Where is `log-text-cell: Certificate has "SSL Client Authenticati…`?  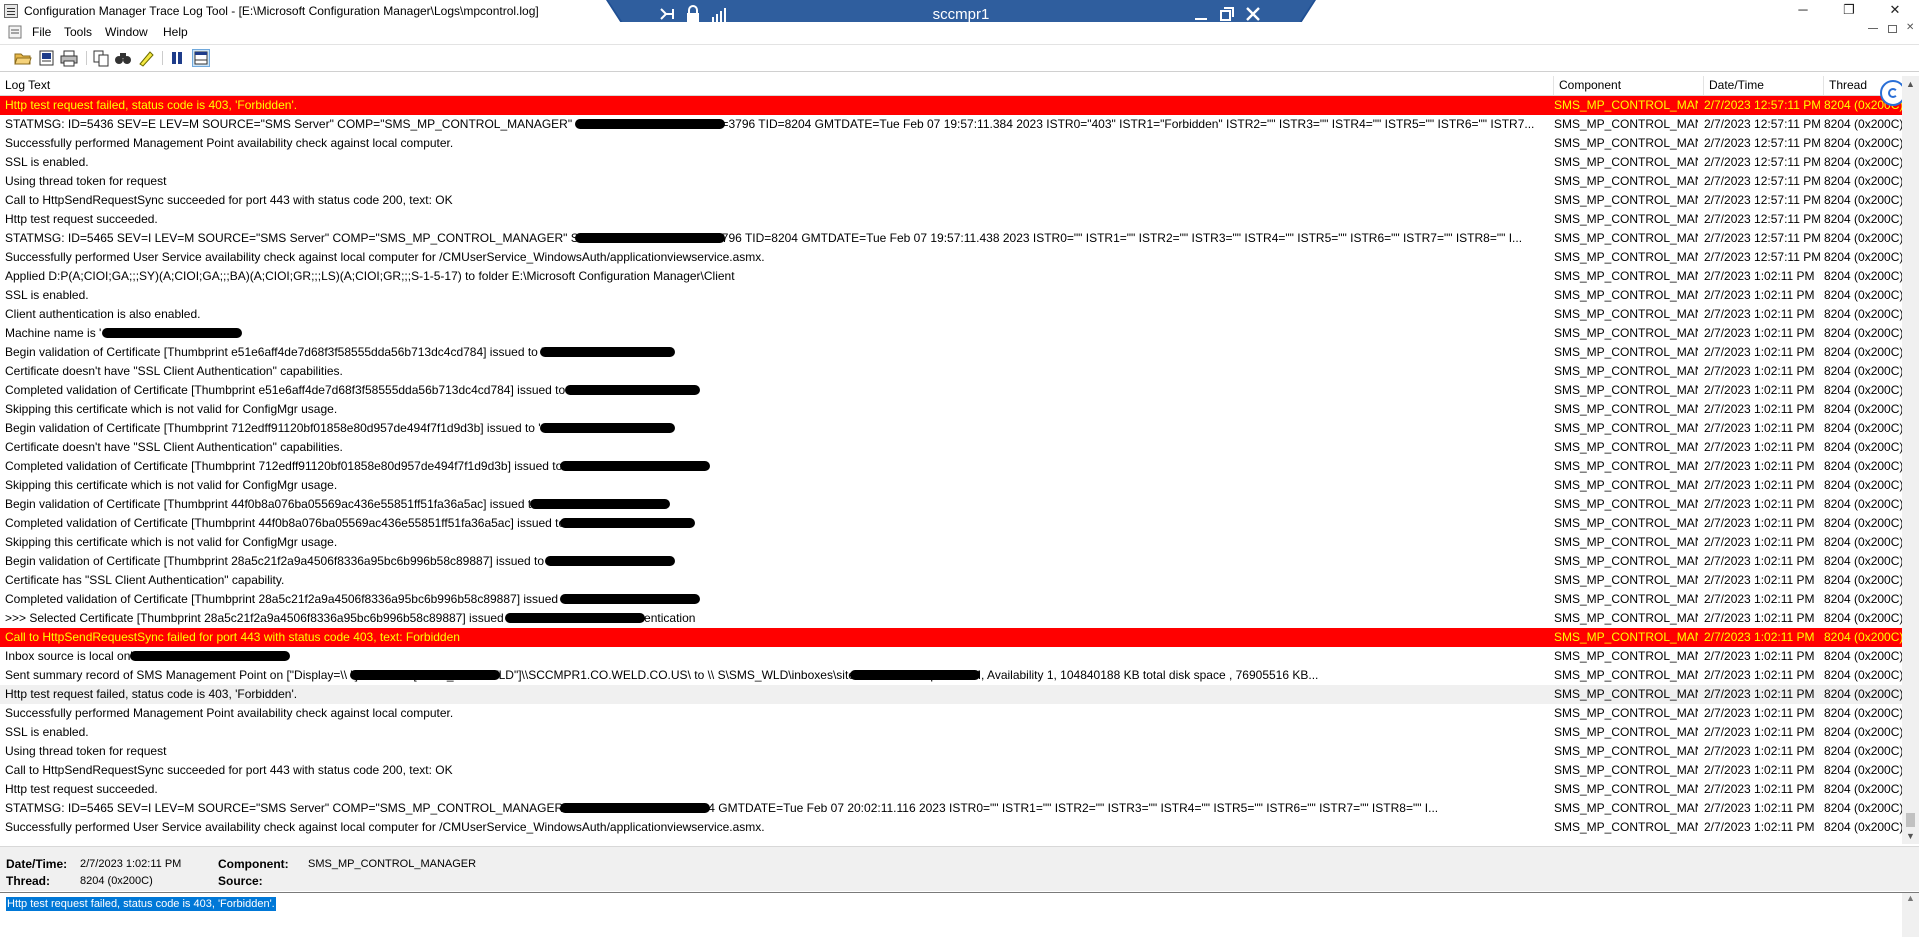 log-text-cell: Certificate has "SSL Client Authenticati… is located at coordinates (145, 580).